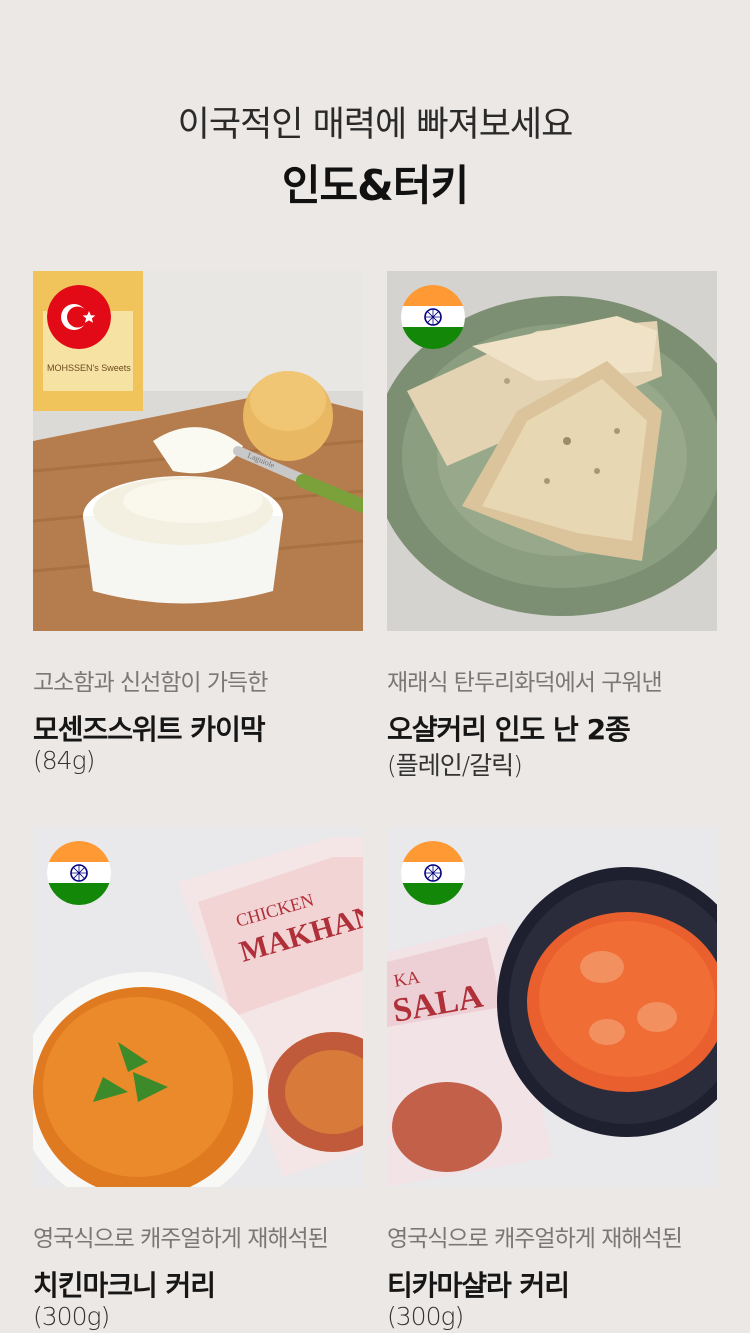 The height and width of the screenshot is (1333, 750). Describe the element at coordinates (478, 1284) in the screenshot. I see `product-name: 티카마샬라 커리` at that location.